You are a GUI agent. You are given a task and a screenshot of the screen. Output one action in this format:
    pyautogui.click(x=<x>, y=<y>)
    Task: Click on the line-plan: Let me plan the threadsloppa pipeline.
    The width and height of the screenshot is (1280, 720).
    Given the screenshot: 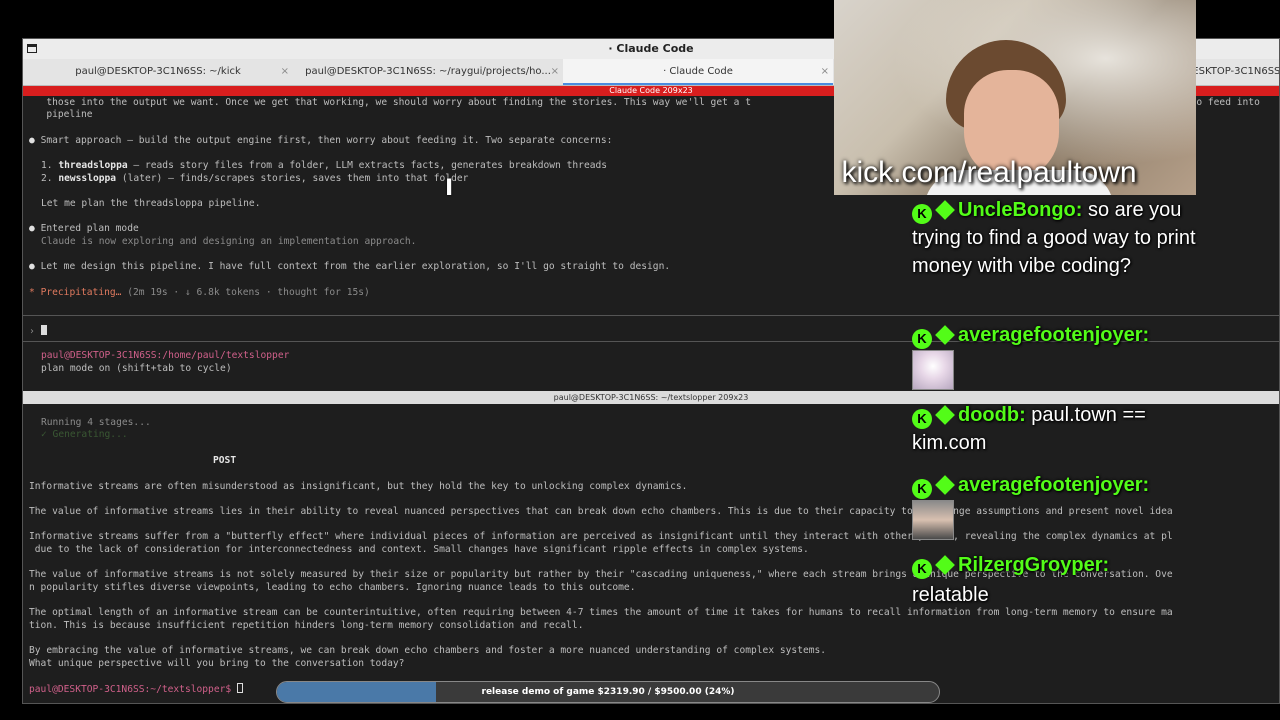 What is the action you would take?
    pyautogui.click(x=151, y=203)
    